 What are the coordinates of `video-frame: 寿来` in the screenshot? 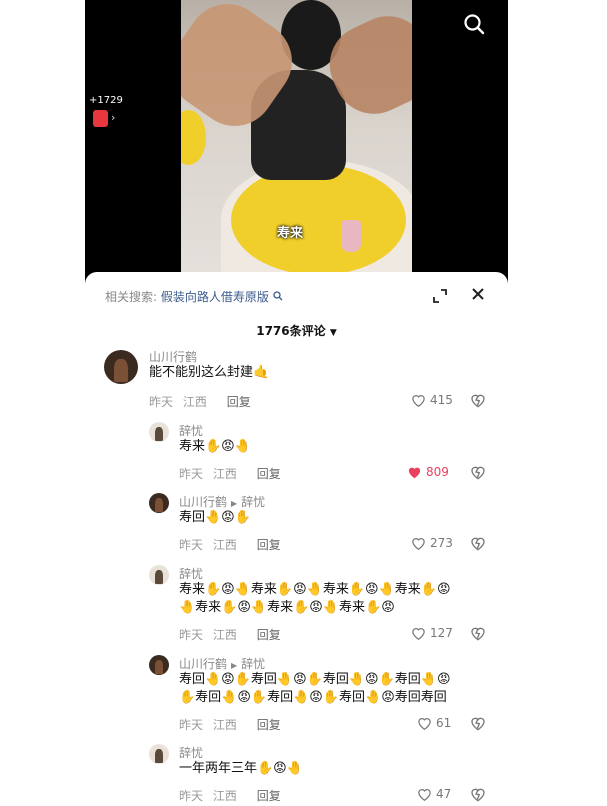 It's located at (296, 136).